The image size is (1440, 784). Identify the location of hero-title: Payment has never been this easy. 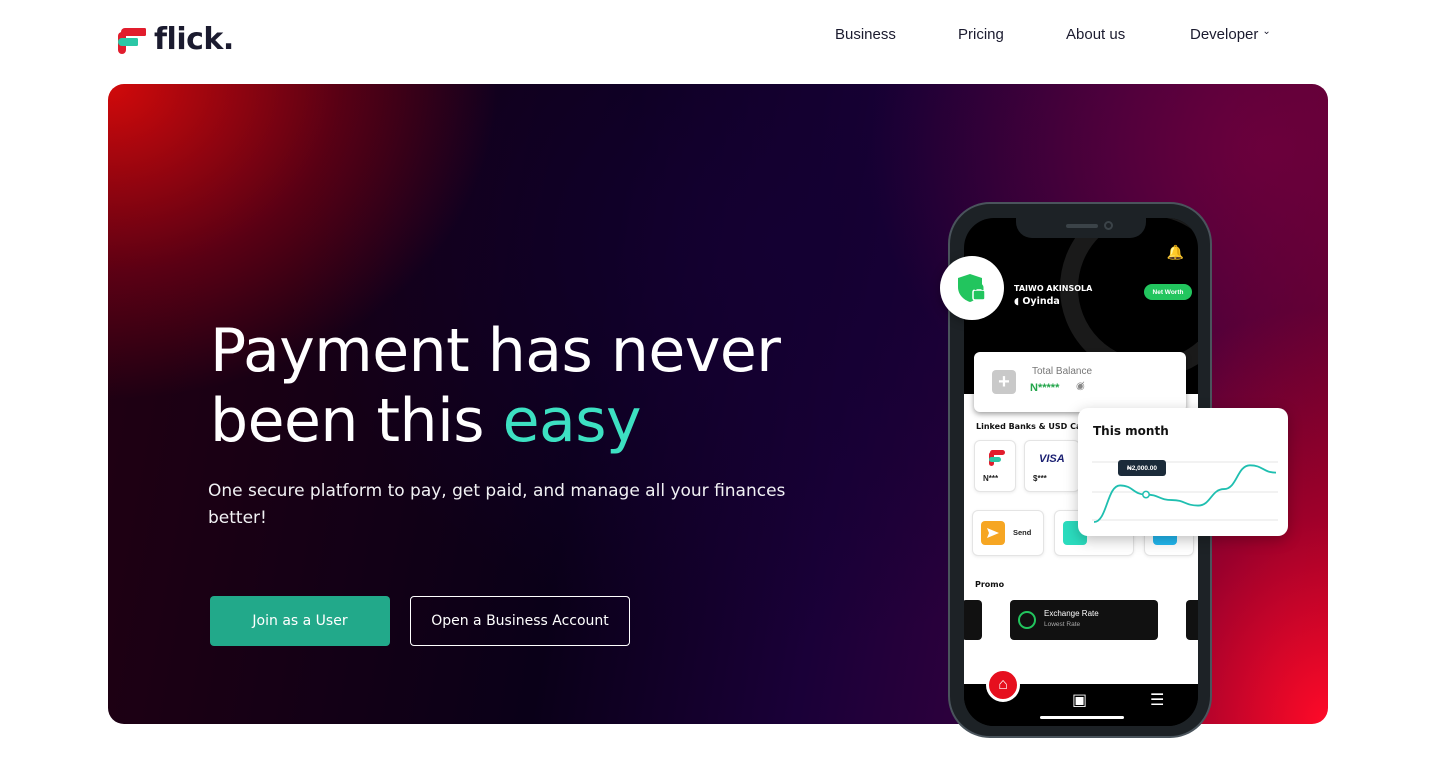
(495, 386).